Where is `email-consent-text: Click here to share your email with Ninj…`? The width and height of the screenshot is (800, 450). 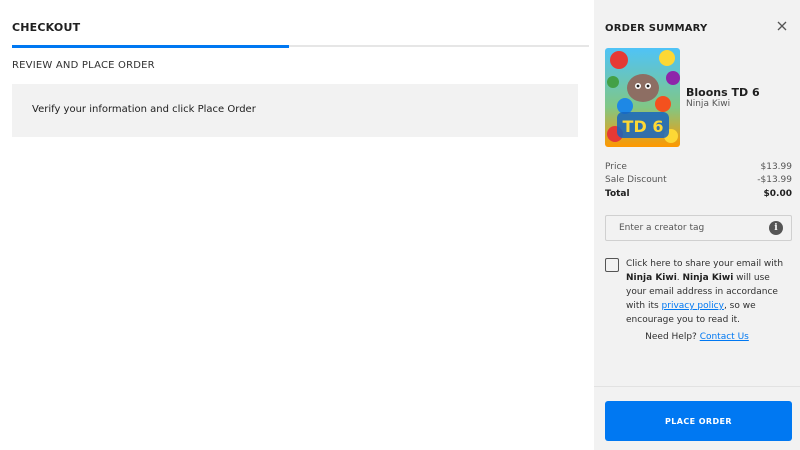
email-consent-text: Click here to share your email with Ninj… is located at coordinates (709, 292).